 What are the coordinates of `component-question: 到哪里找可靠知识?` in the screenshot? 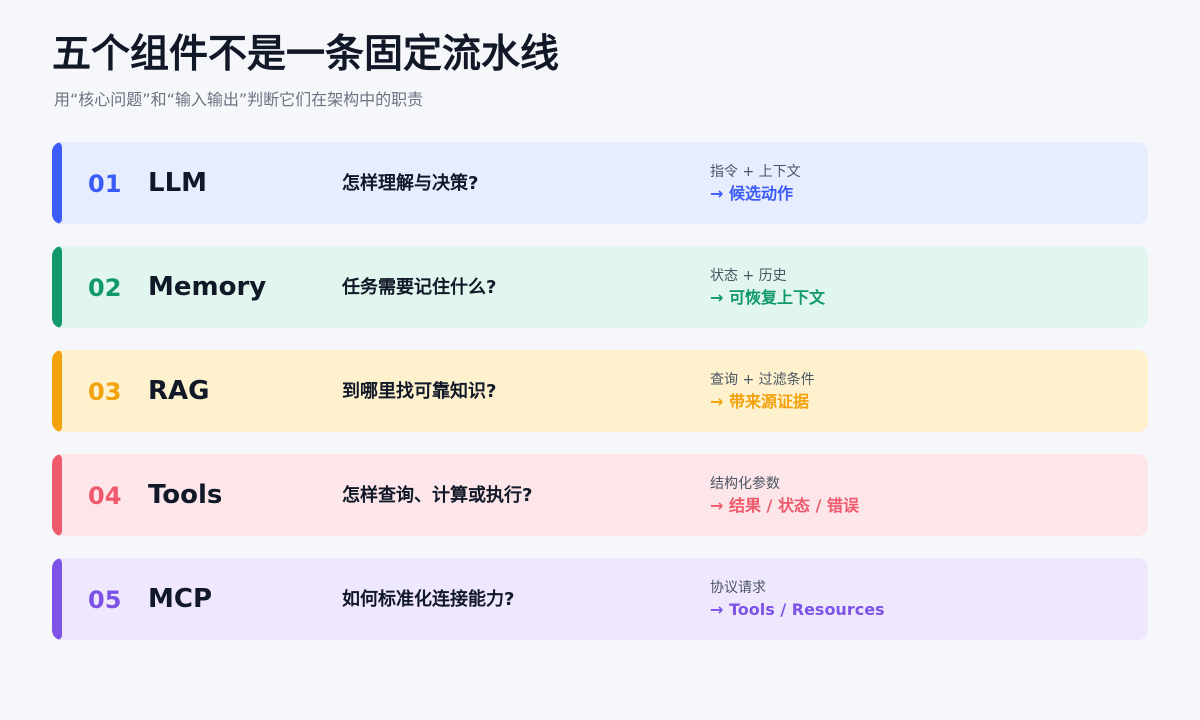 It's located at (419, 391).